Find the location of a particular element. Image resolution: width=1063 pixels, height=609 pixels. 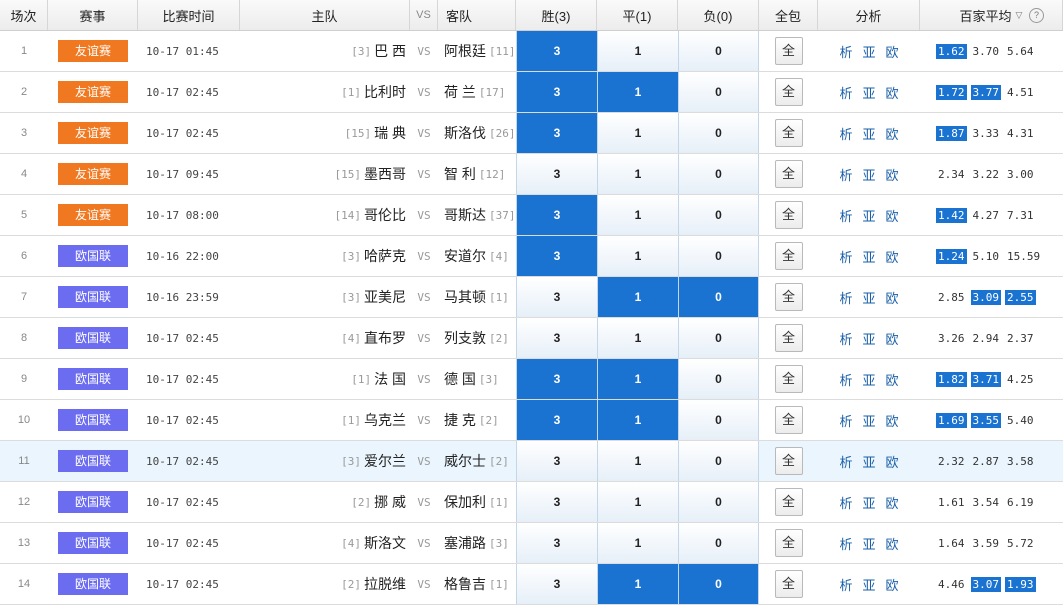

away-team-name: 保加利 is located at coordinates (465, 502).